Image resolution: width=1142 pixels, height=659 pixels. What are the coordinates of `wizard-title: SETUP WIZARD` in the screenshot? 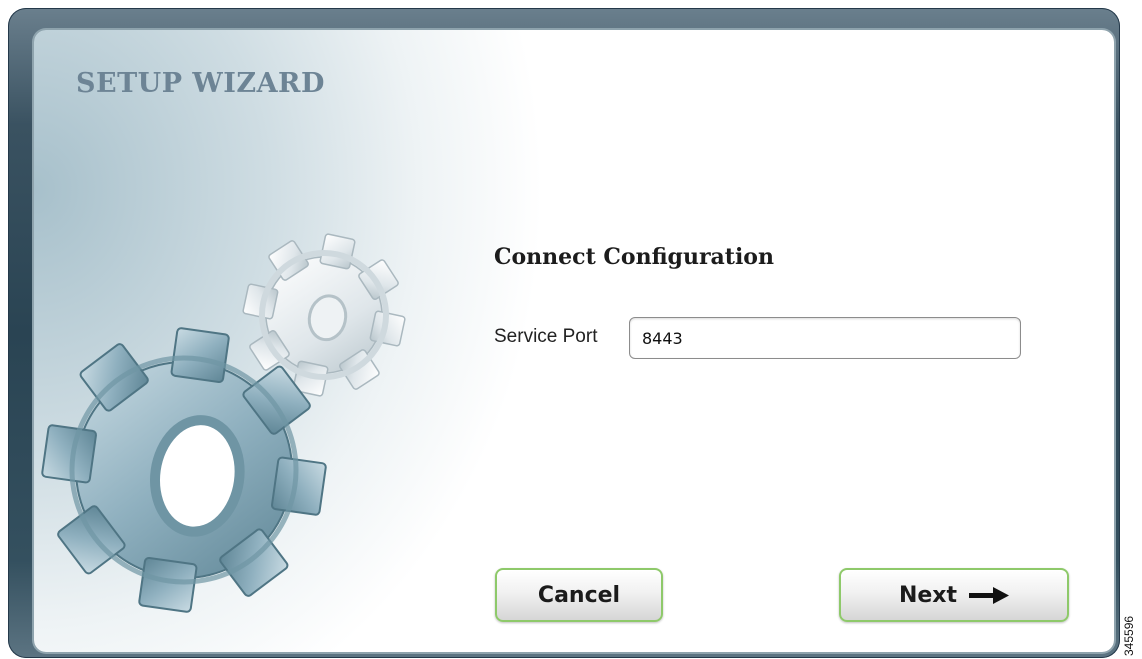 It's located at (200, 83).